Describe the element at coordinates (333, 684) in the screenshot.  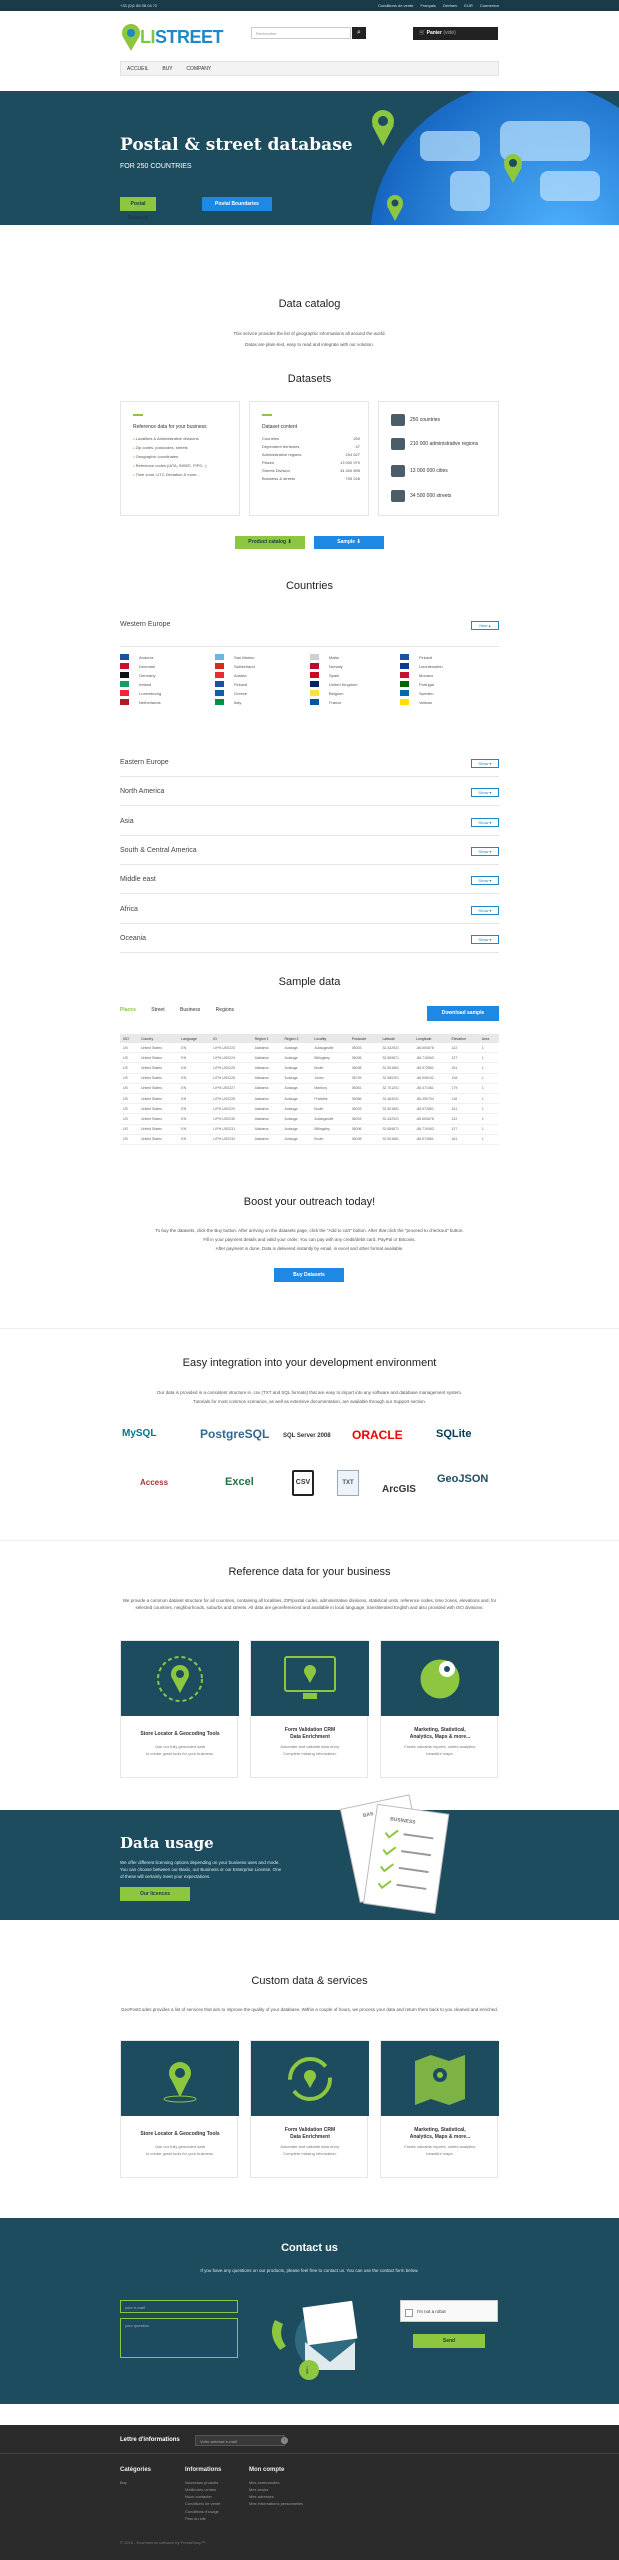
I see `country-item: United Kingdom` at that location.